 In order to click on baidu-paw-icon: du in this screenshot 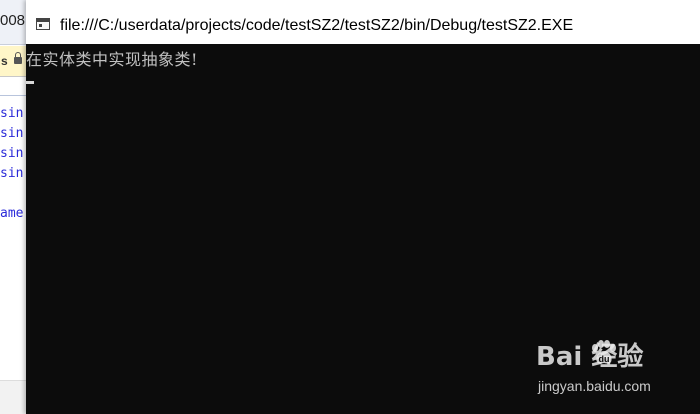, I will do `click(604, 352)`.